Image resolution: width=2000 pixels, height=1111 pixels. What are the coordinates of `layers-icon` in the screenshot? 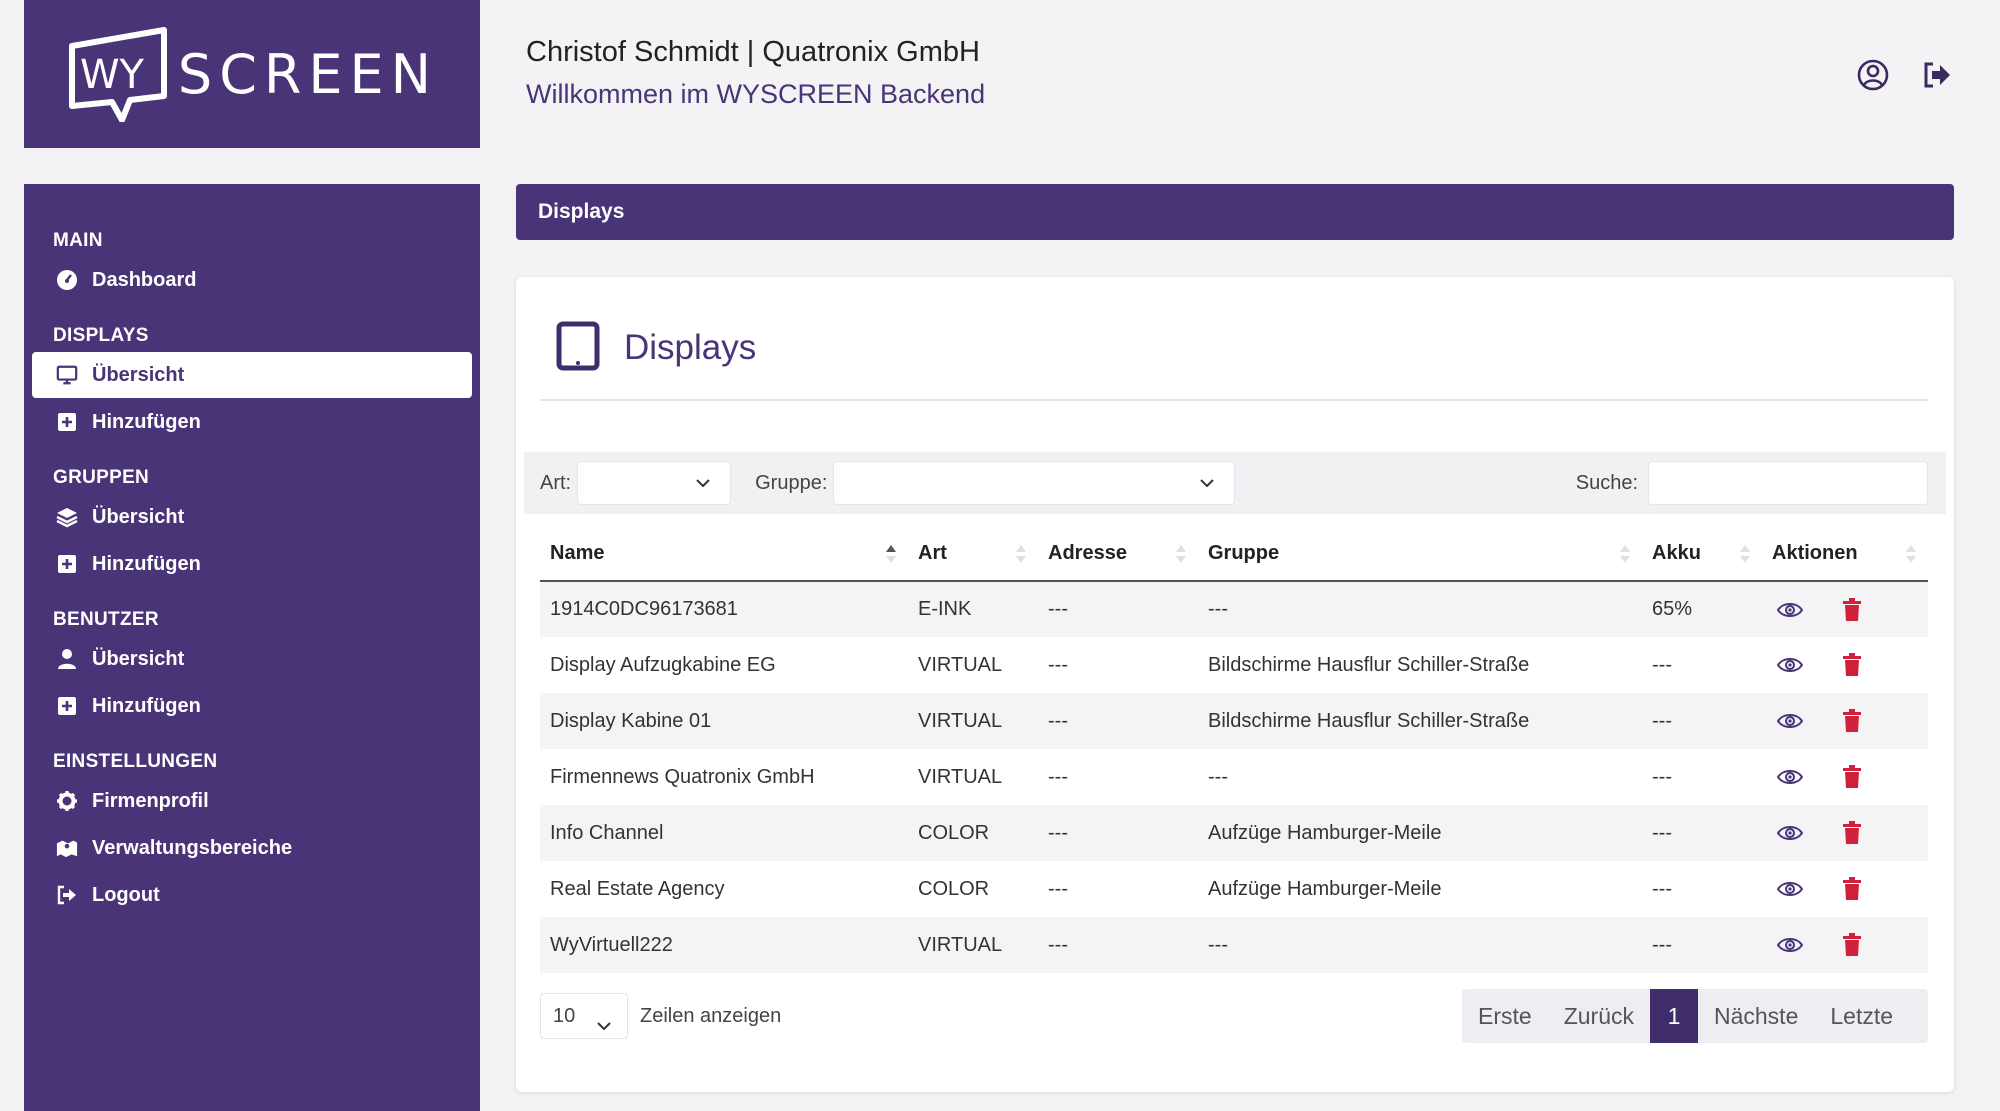 It's located at (67, 517).